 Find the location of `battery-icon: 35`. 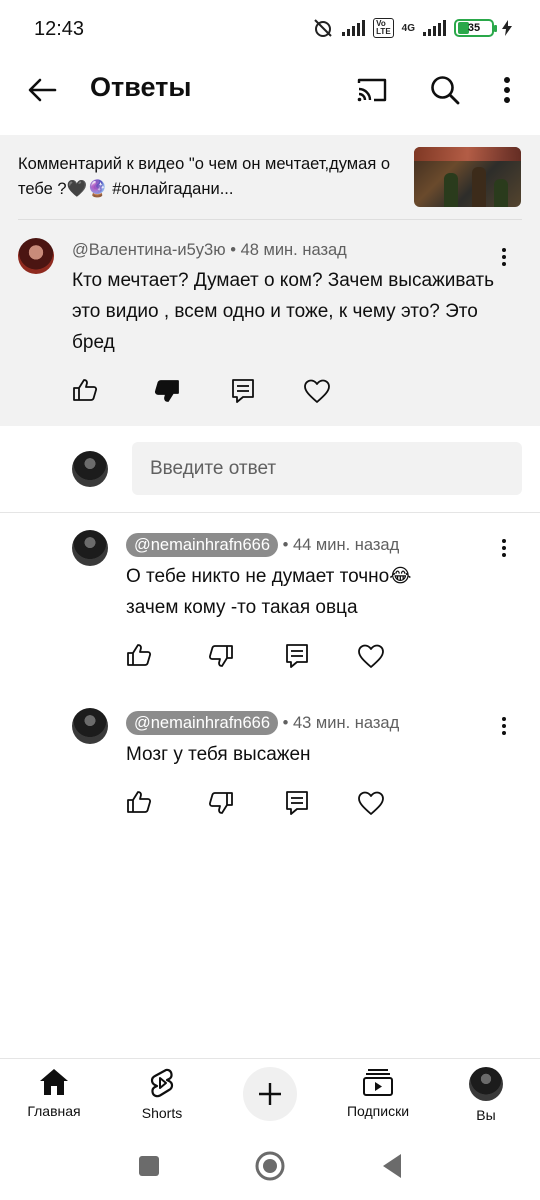

battery-icon: 35 is located at coordinates (475, 28).